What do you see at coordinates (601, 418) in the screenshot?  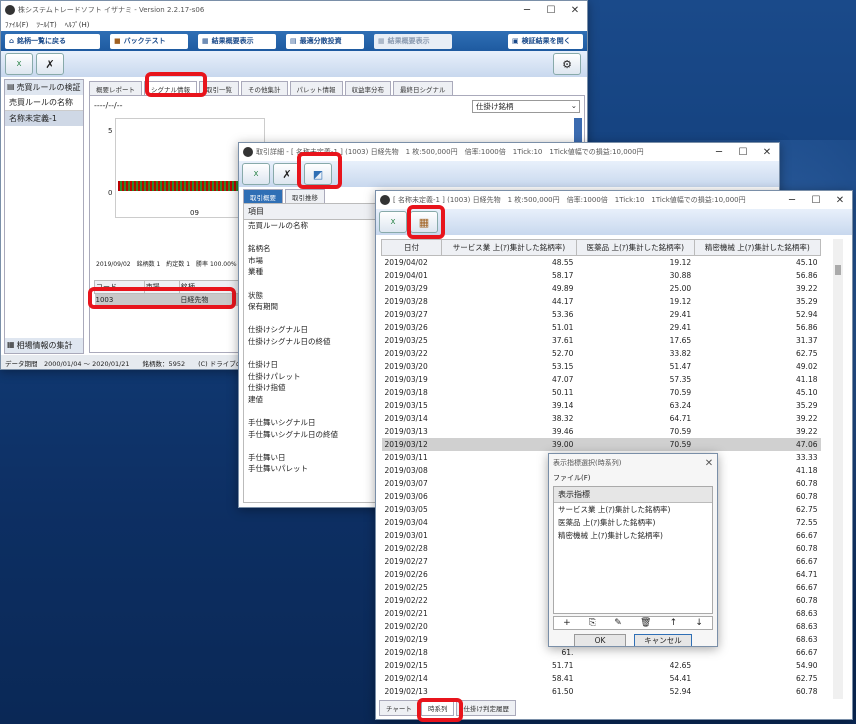 I see `table-row: 2019/03/14 38.32 64.71 39.22` at bounding box center [601, 418].